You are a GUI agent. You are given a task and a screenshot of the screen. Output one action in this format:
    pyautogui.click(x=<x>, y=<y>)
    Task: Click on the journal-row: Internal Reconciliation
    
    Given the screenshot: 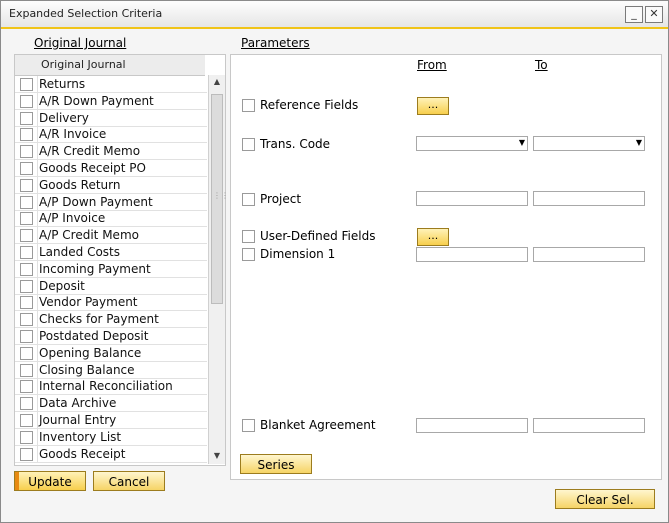 What is the action you would take?
    pyautogui.click(x=111, y=387)
    